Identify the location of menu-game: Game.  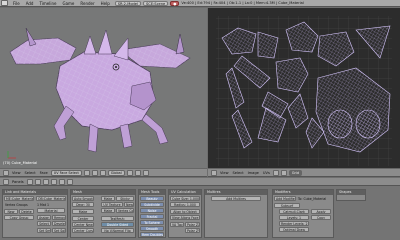
(68, 3).